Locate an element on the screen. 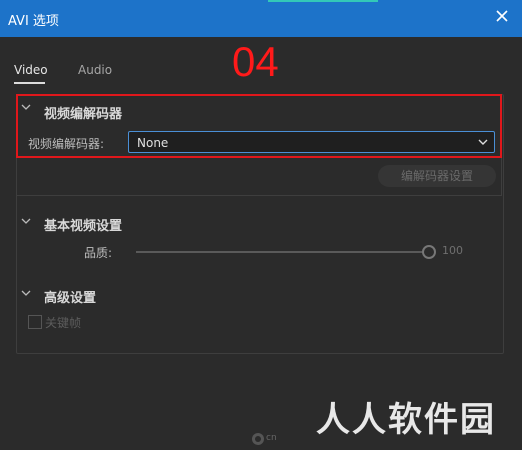 The width and height of the screenshot is (522, 450). window-title: AVI 选项 is located at coordinates (33, 21).